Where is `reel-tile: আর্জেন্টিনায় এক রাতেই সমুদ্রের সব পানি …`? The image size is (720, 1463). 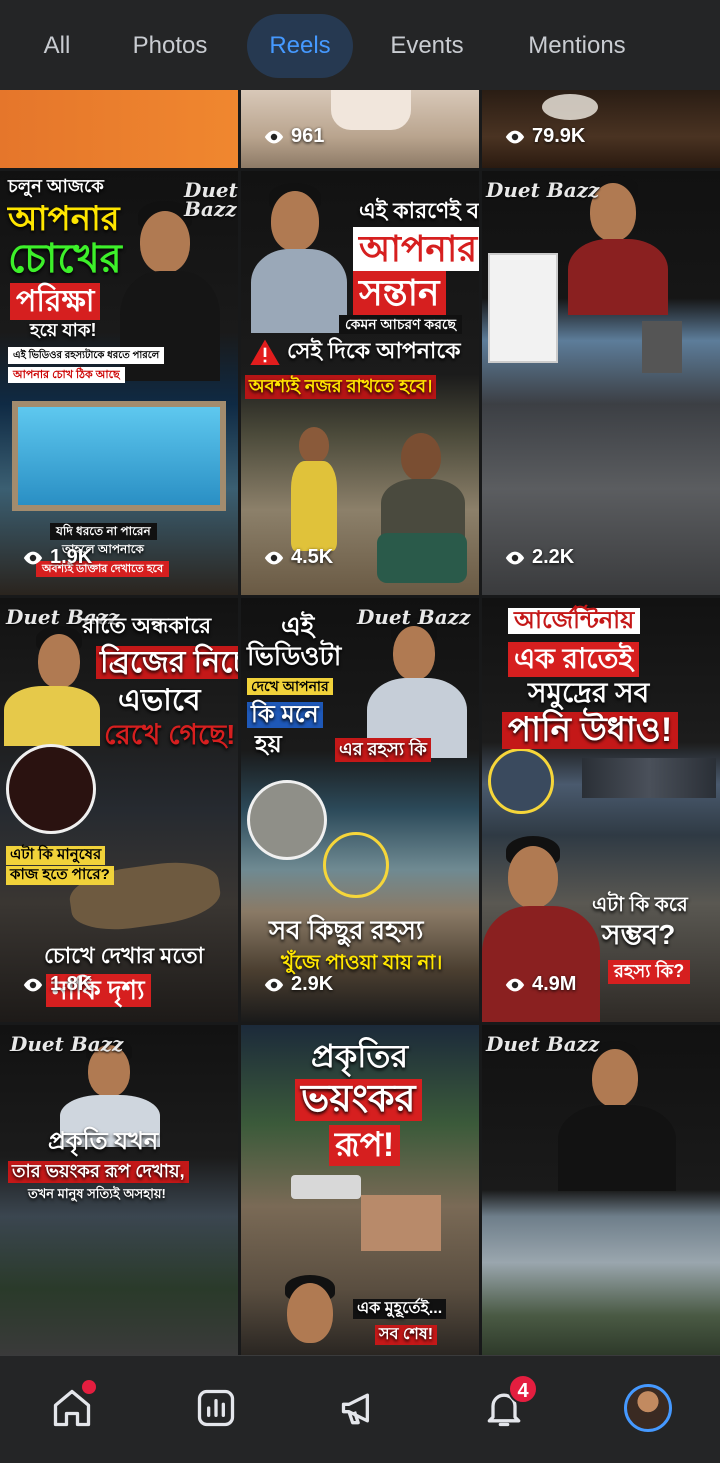
reel-tile: আর্জেন্টিনায় এক রাতেই সমুদ্রের সব পানি … is located at coordinates (601, 810).